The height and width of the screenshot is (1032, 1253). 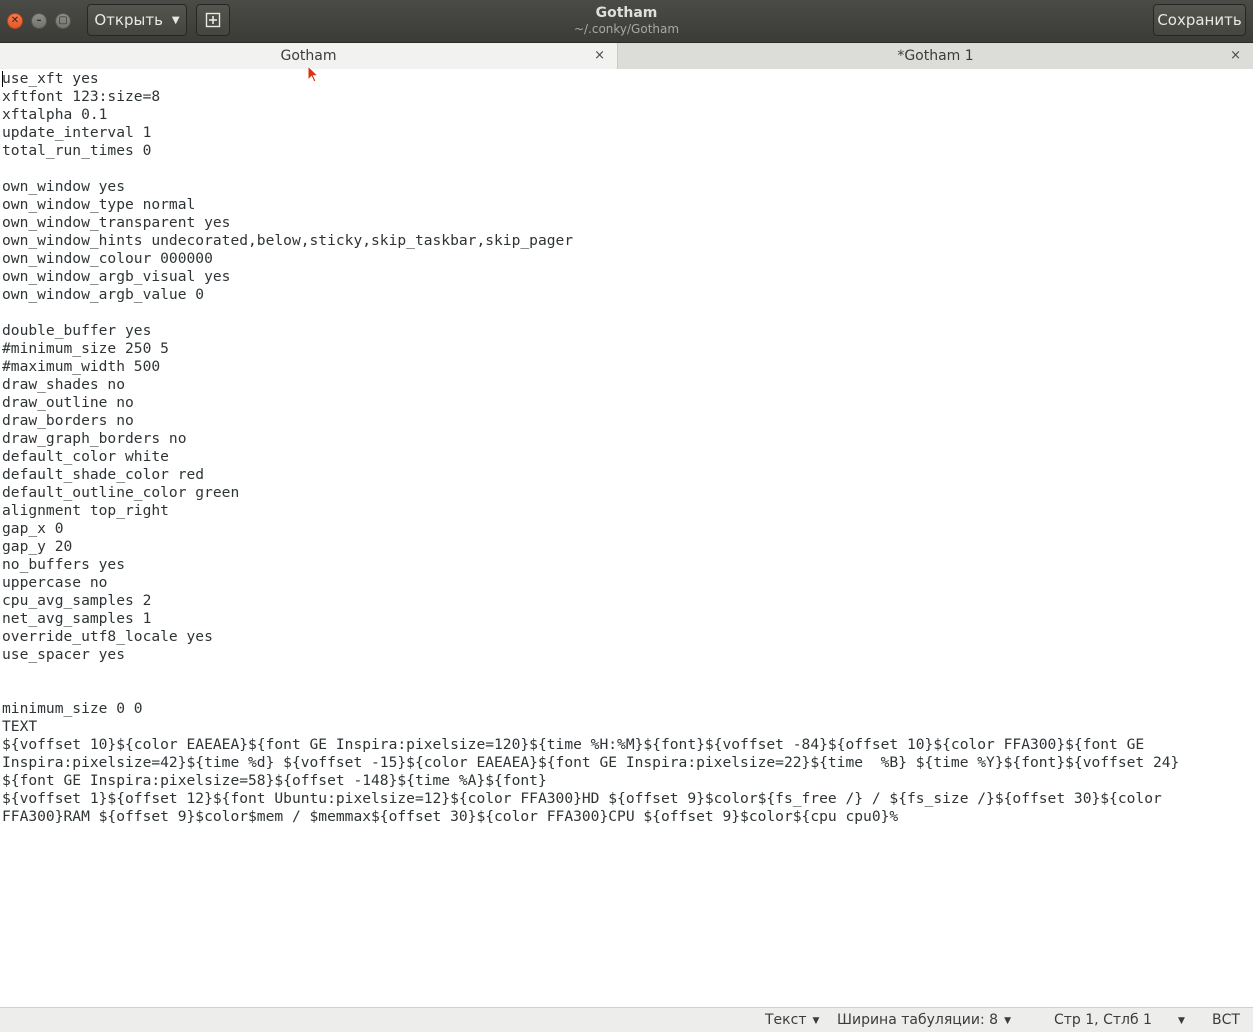 I want to click on code-line: draw_shades no, so click(x=590, y=385).